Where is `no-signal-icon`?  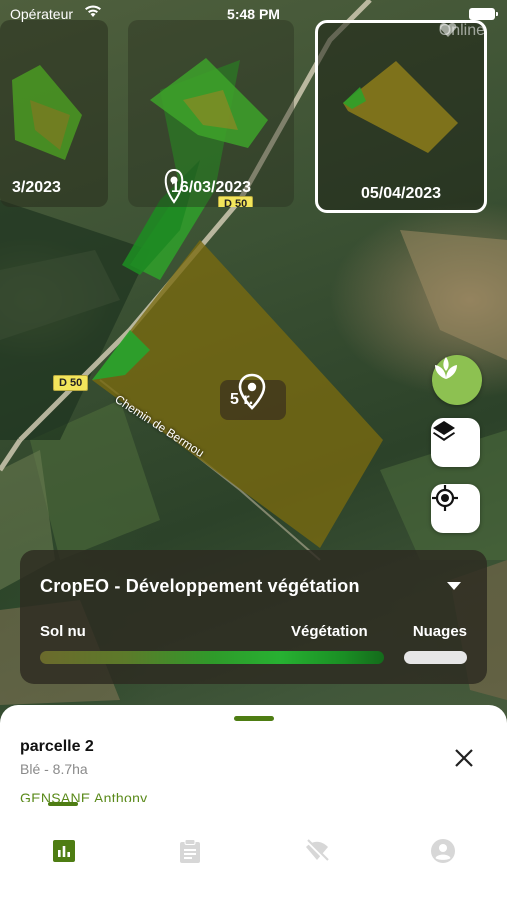 no-signal-icon is located at coordinates (317, 851).